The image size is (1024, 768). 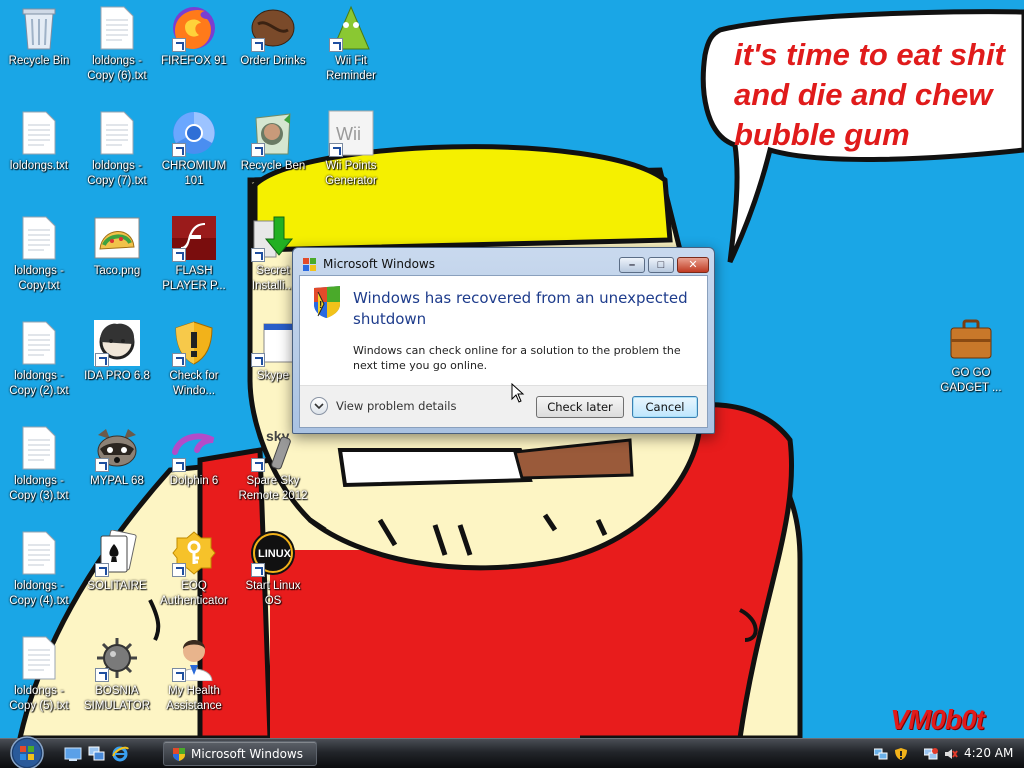 I want to click on icon-label: SOLITAIRE, so click(x=117, y=586).